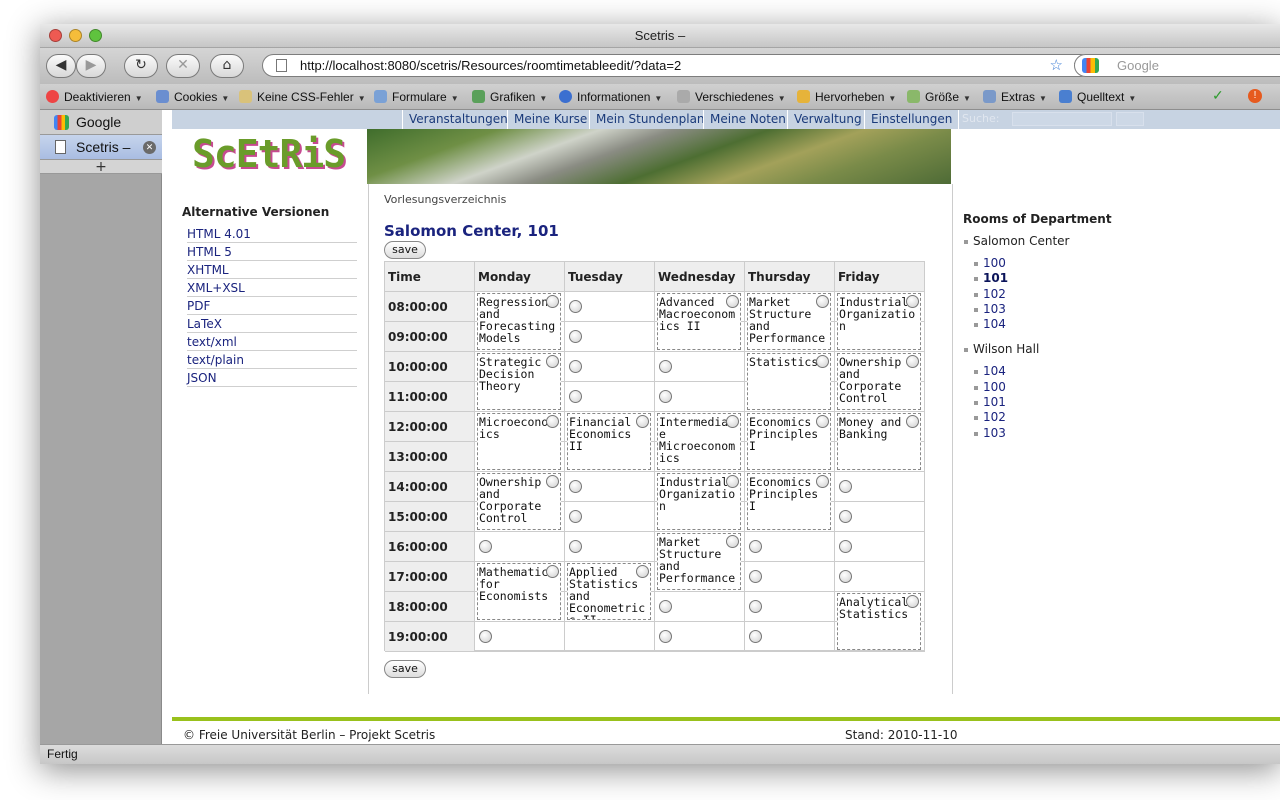  I want to click on save-button-bottom: save, so click(405, 669).